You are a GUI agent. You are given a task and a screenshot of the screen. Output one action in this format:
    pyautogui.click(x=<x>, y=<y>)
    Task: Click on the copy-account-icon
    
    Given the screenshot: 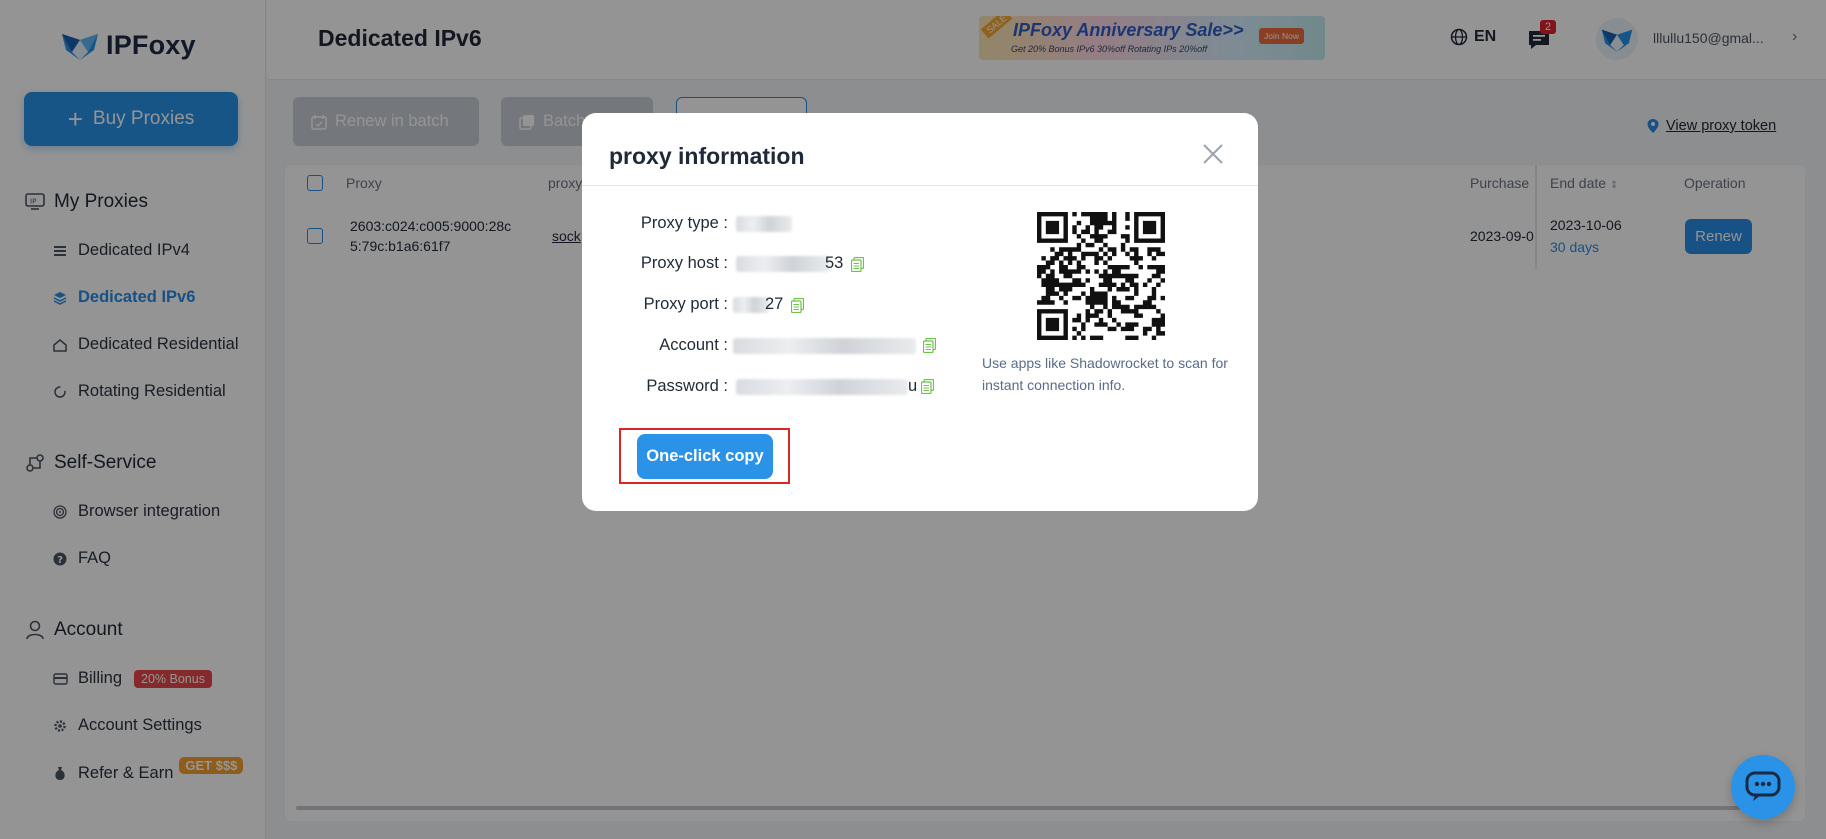 What is the action you would take?
    pyautogui.click(x=929, y=345)
    